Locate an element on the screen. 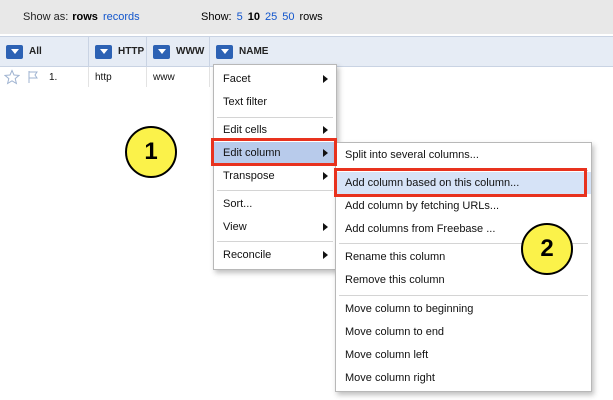 The image size is (613, 400). column-name-name: NAME is located at coordinates (254, 51).